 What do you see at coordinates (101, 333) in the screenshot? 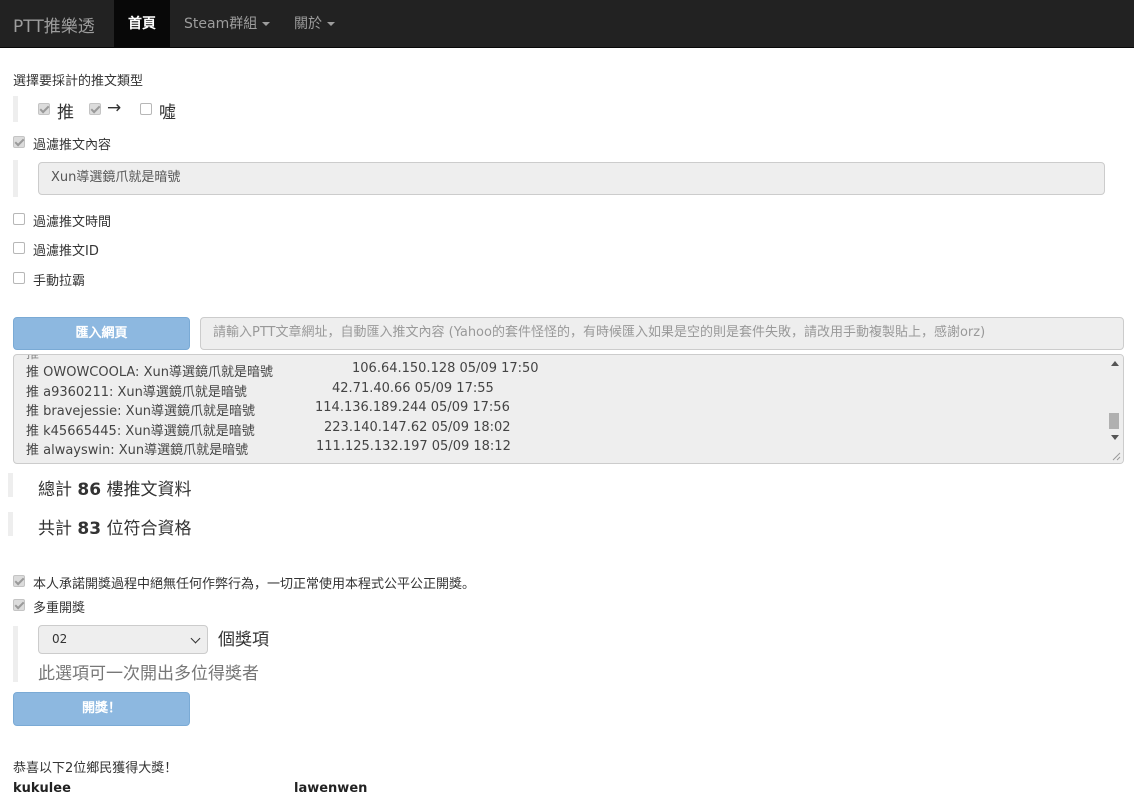
I see `import-button: 匯入網頁` at bounding box center [101, 333].